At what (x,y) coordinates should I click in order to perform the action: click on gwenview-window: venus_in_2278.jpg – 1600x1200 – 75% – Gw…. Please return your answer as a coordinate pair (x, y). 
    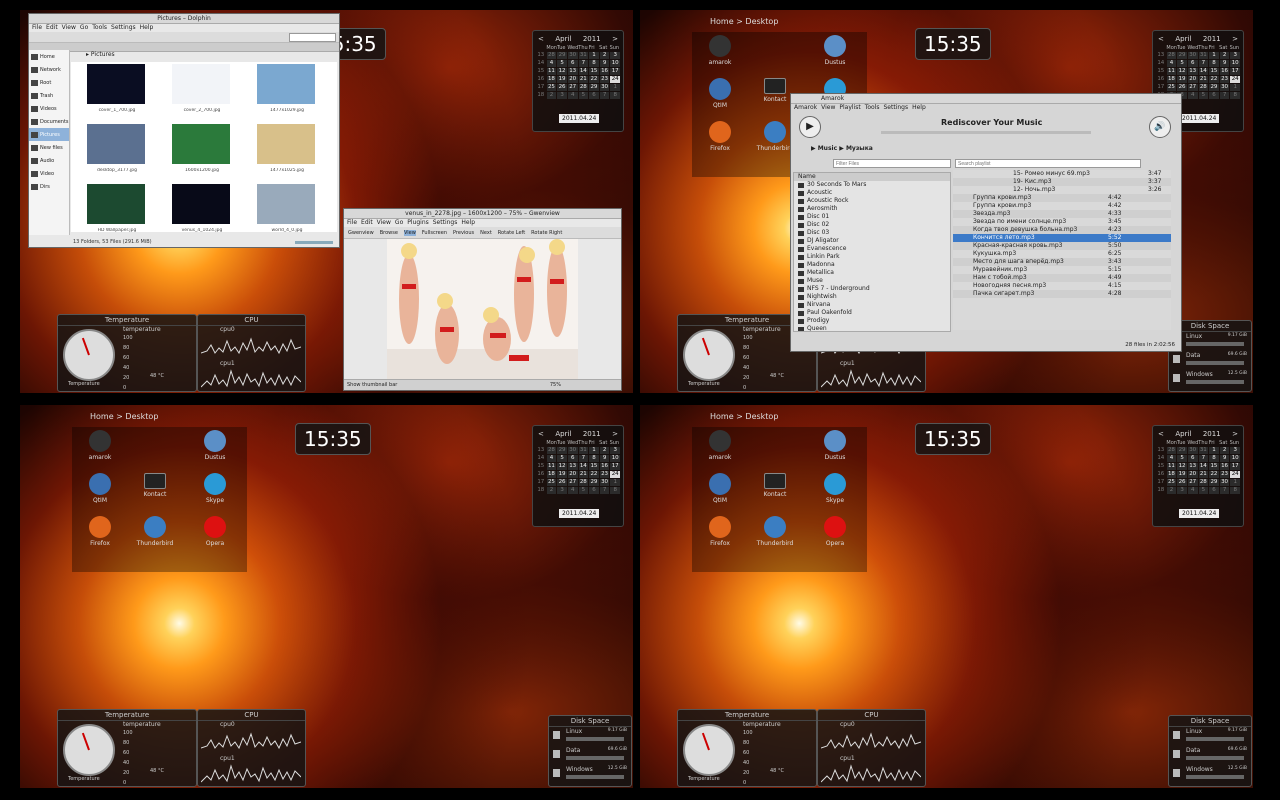
    Looking at the image, I should click on (482, 299).